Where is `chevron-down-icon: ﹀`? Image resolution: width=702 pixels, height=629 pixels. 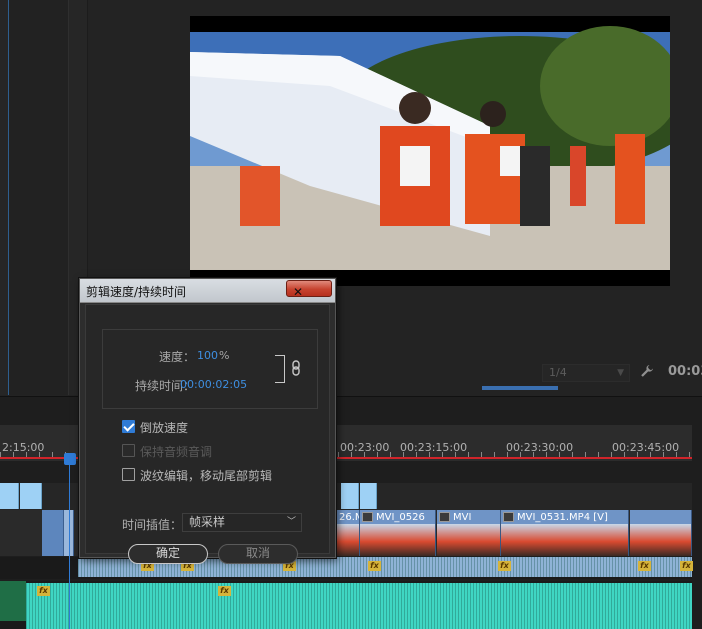
chevron-down-icon: ﹀ is located at coordinates (291, 522).